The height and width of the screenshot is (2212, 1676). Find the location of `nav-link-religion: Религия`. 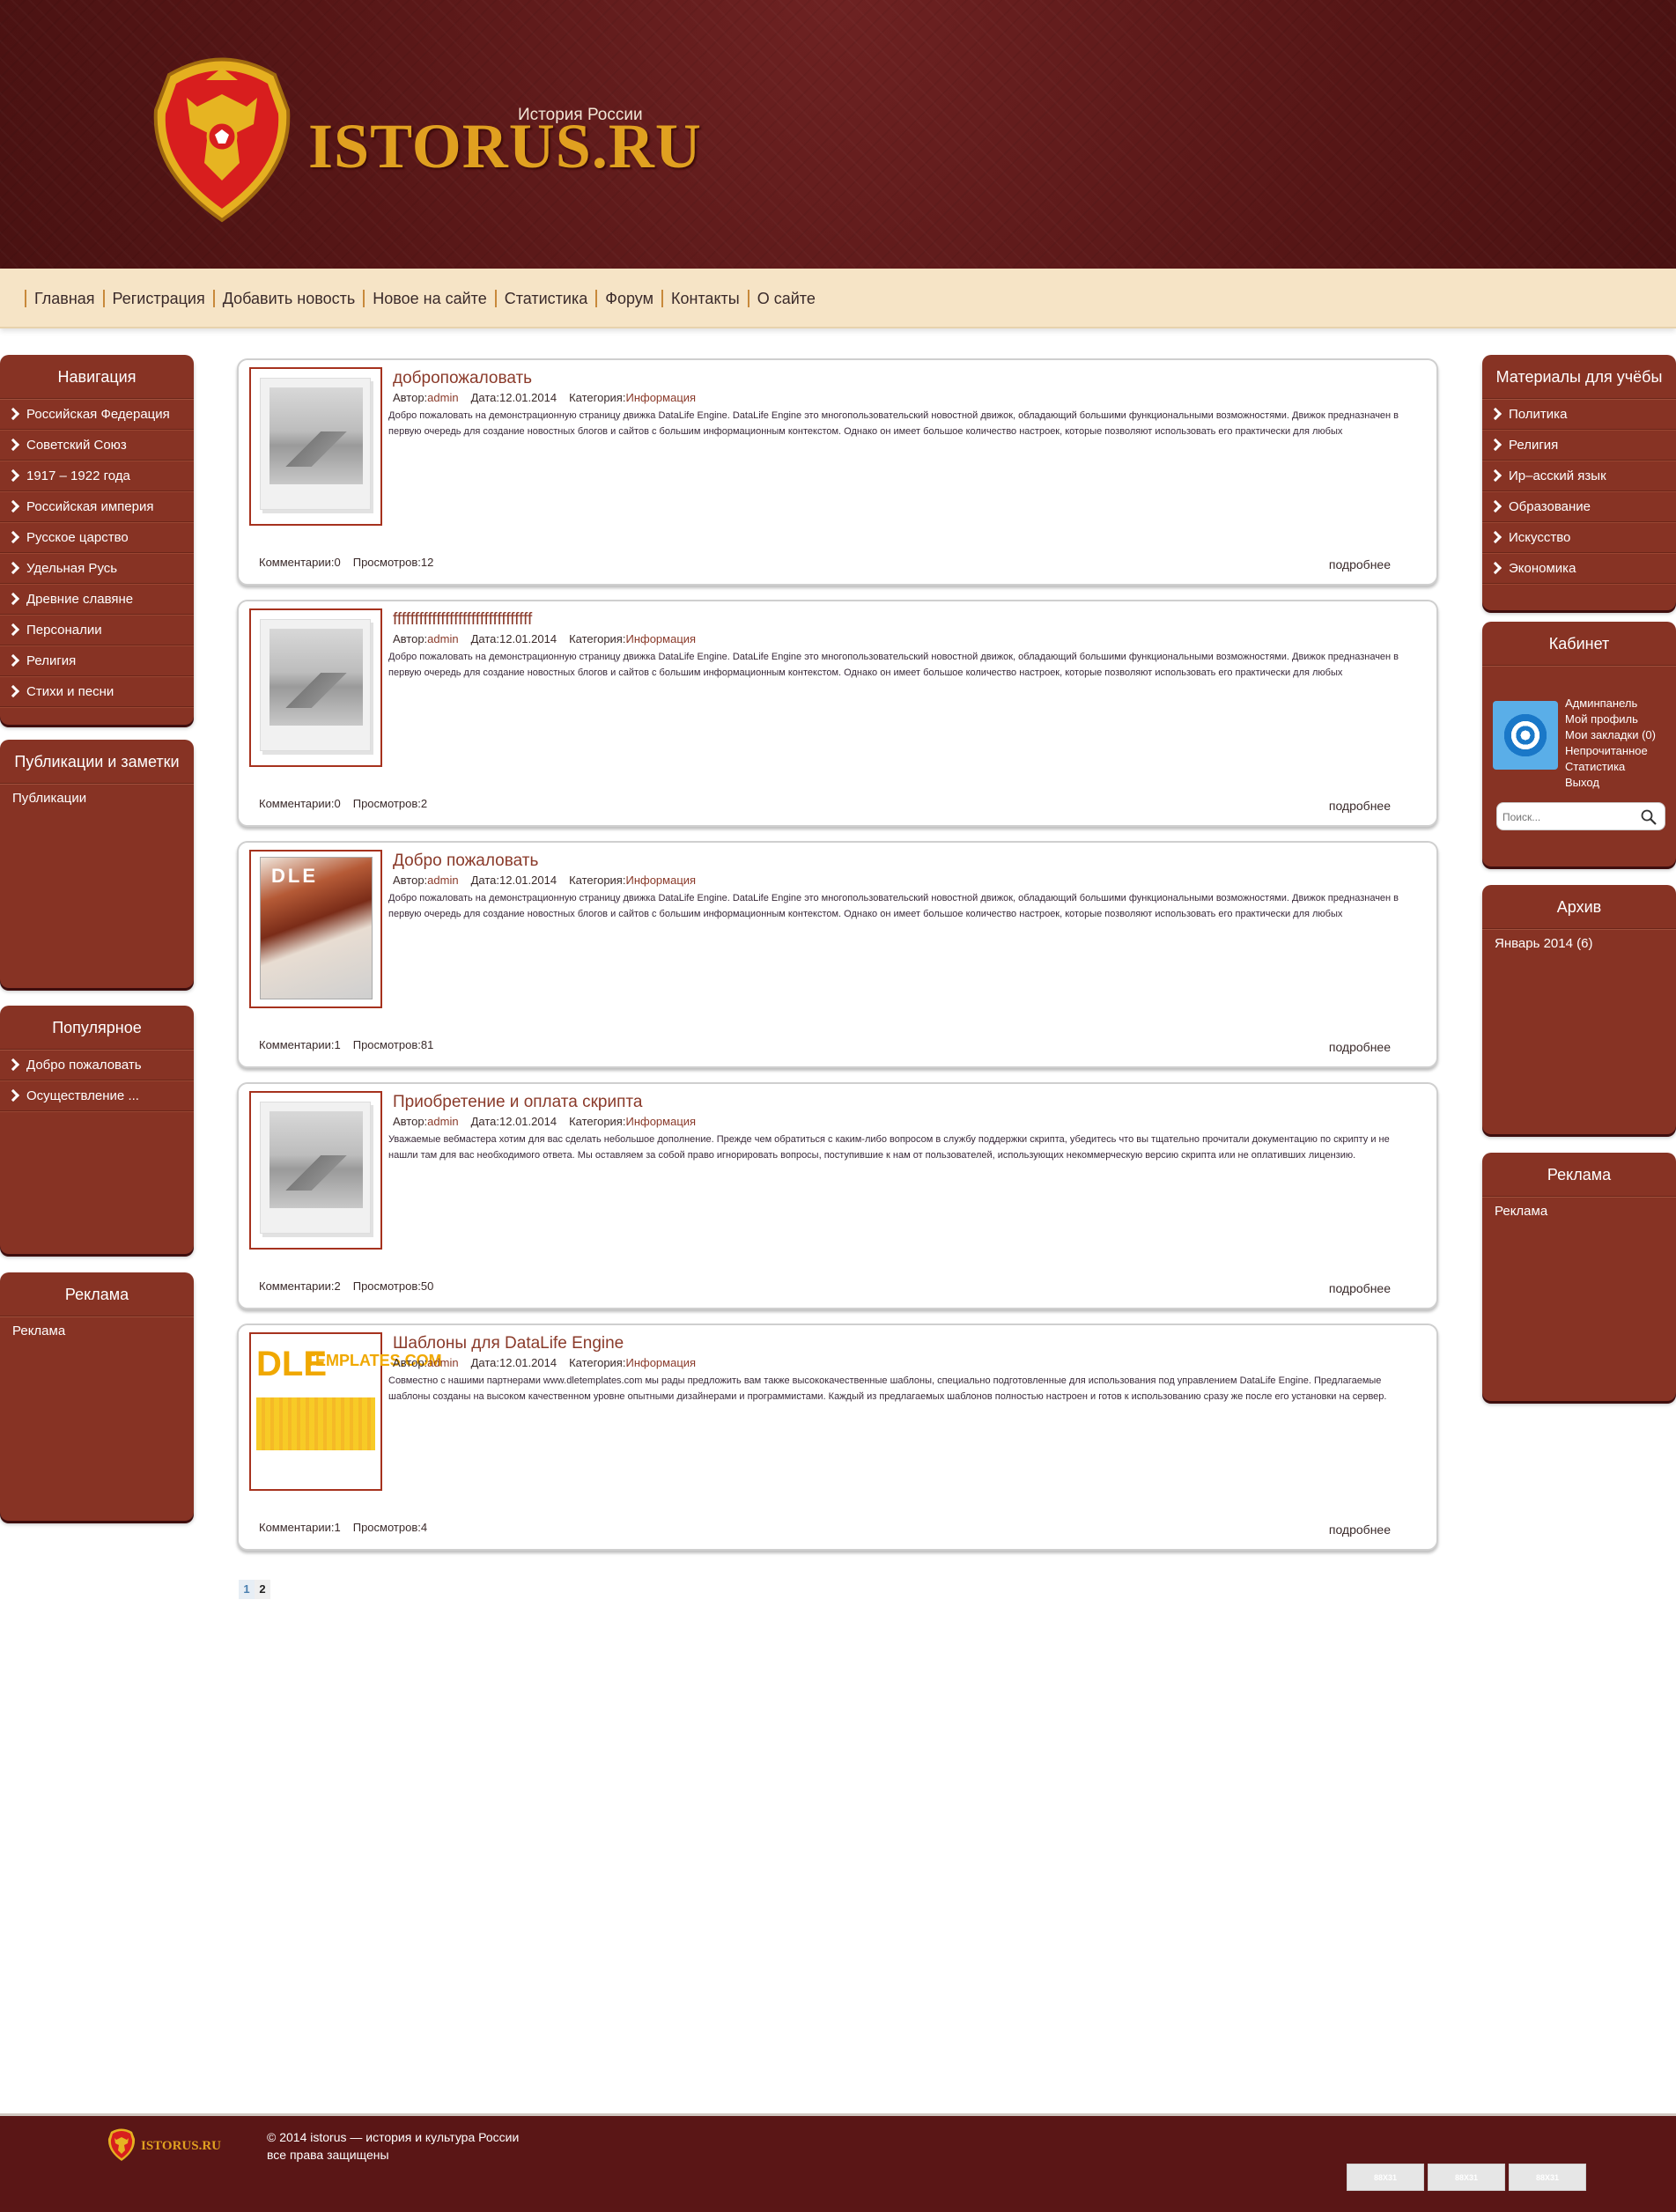

nav-link-religion: Религия is located at coordinates (97, 660).